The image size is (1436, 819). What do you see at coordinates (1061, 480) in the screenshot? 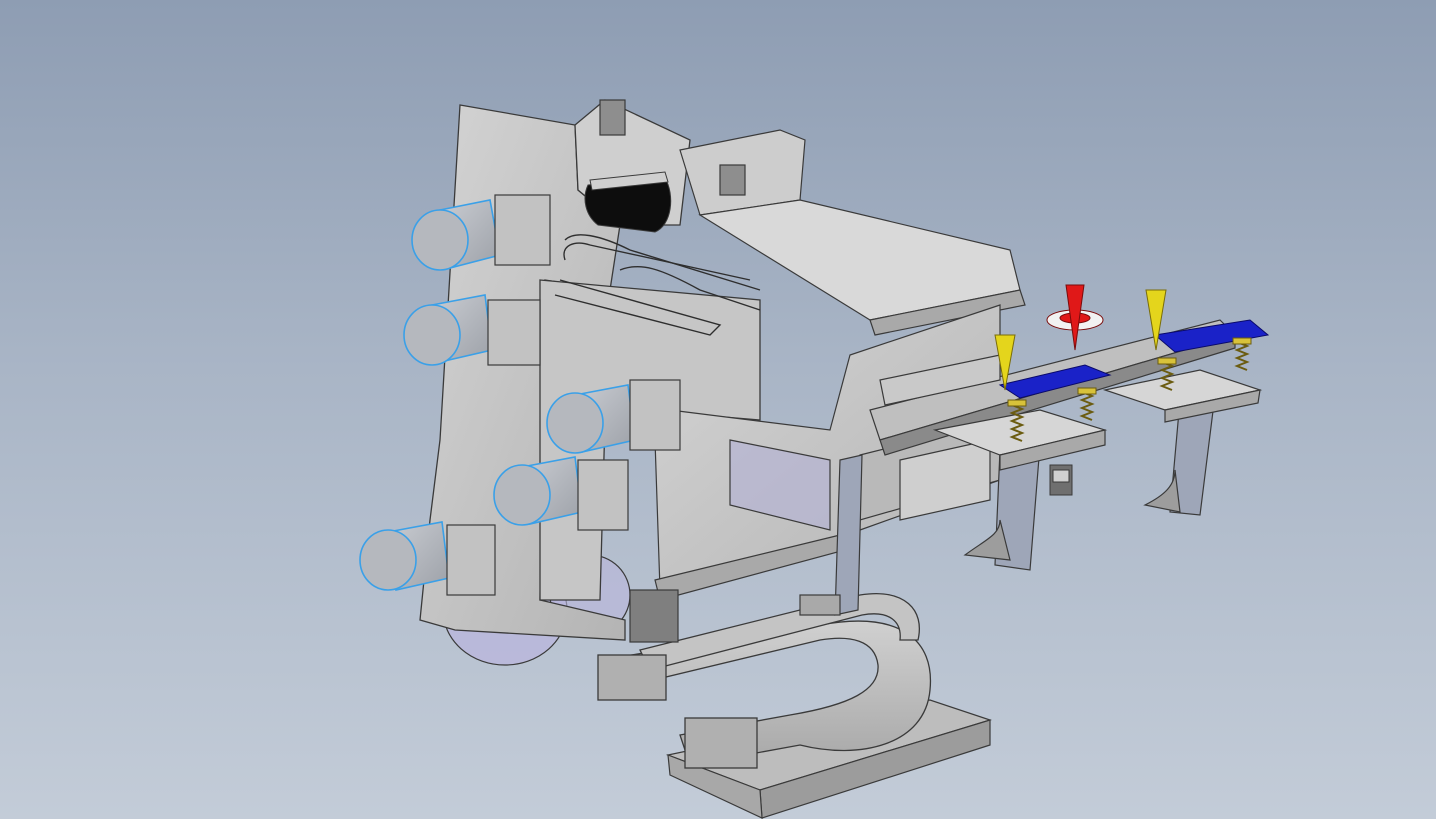
I see `sensor-block` at bounding box center [1061, 480].